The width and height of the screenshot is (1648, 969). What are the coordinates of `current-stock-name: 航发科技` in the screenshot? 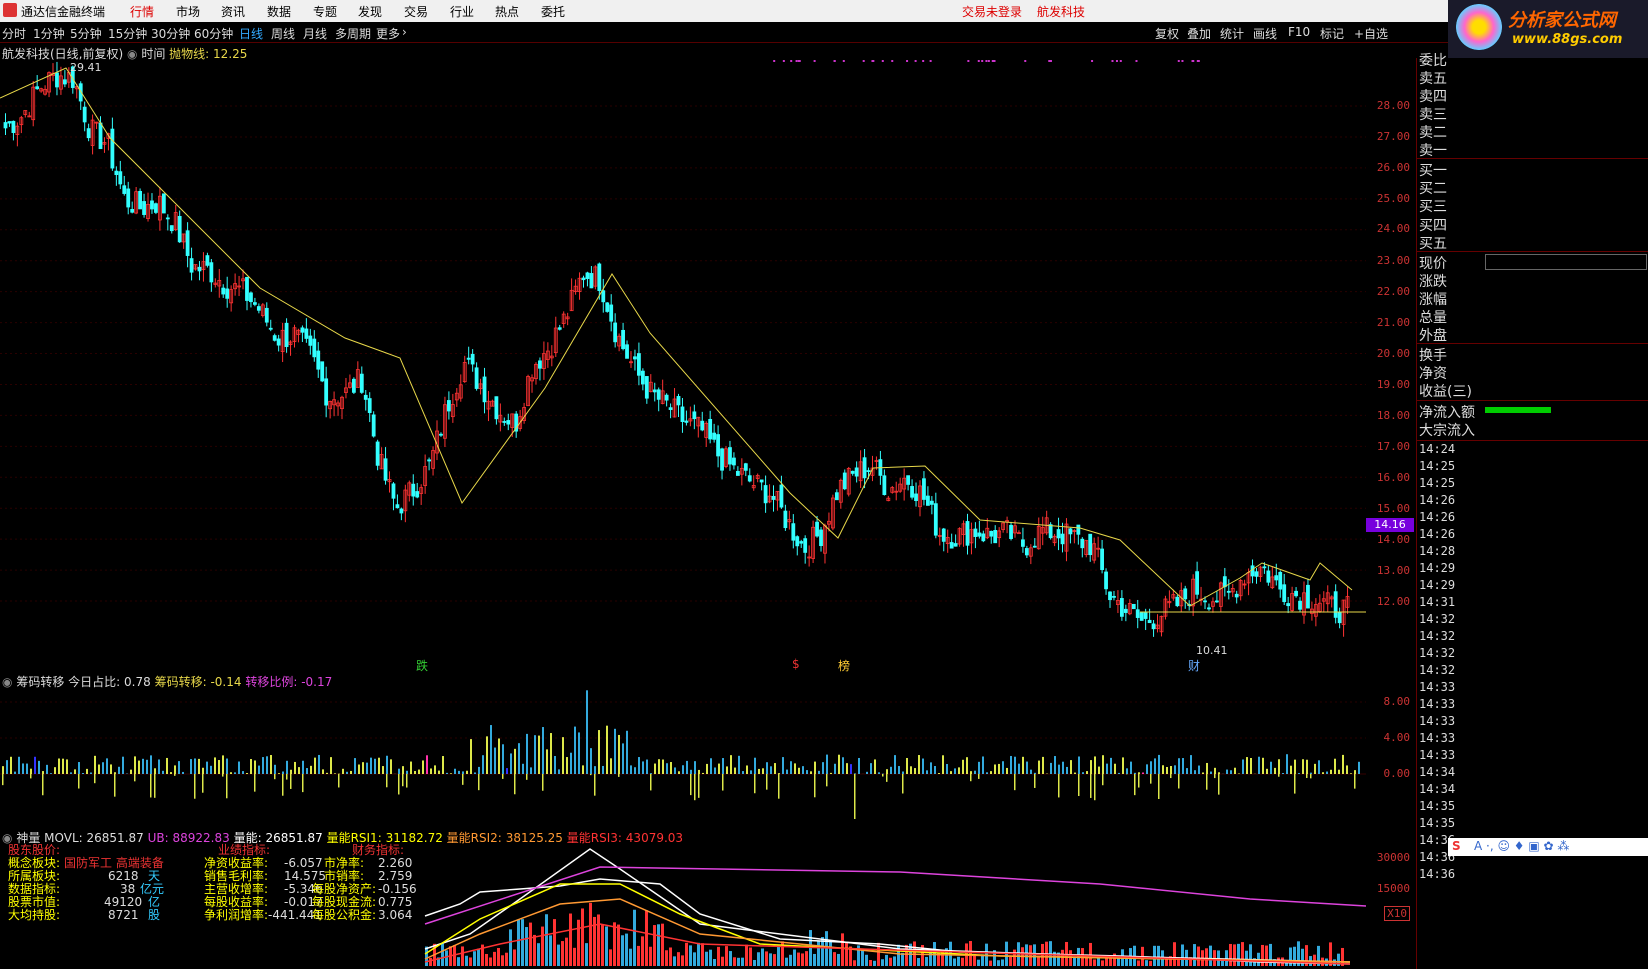 It's located at (1061, 11).